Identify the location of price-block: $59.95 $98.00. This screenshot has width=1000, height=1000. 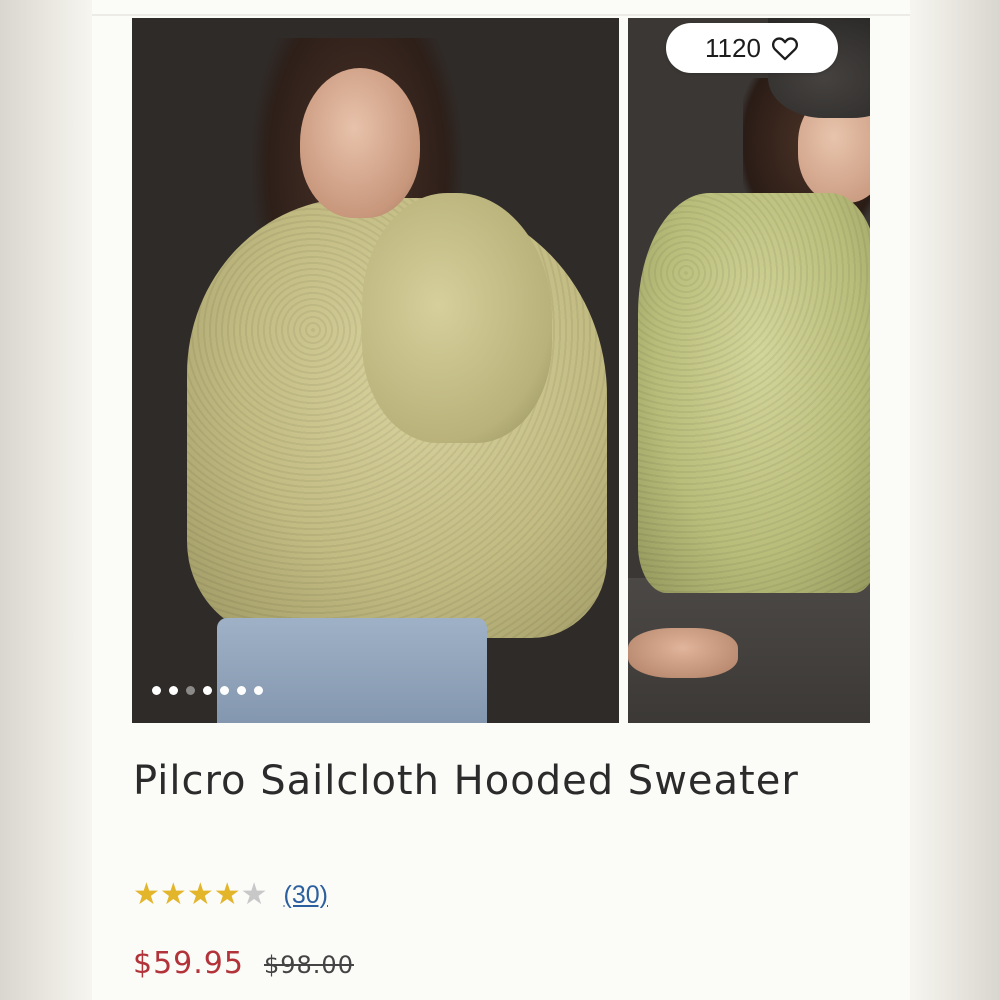
(243, 963).